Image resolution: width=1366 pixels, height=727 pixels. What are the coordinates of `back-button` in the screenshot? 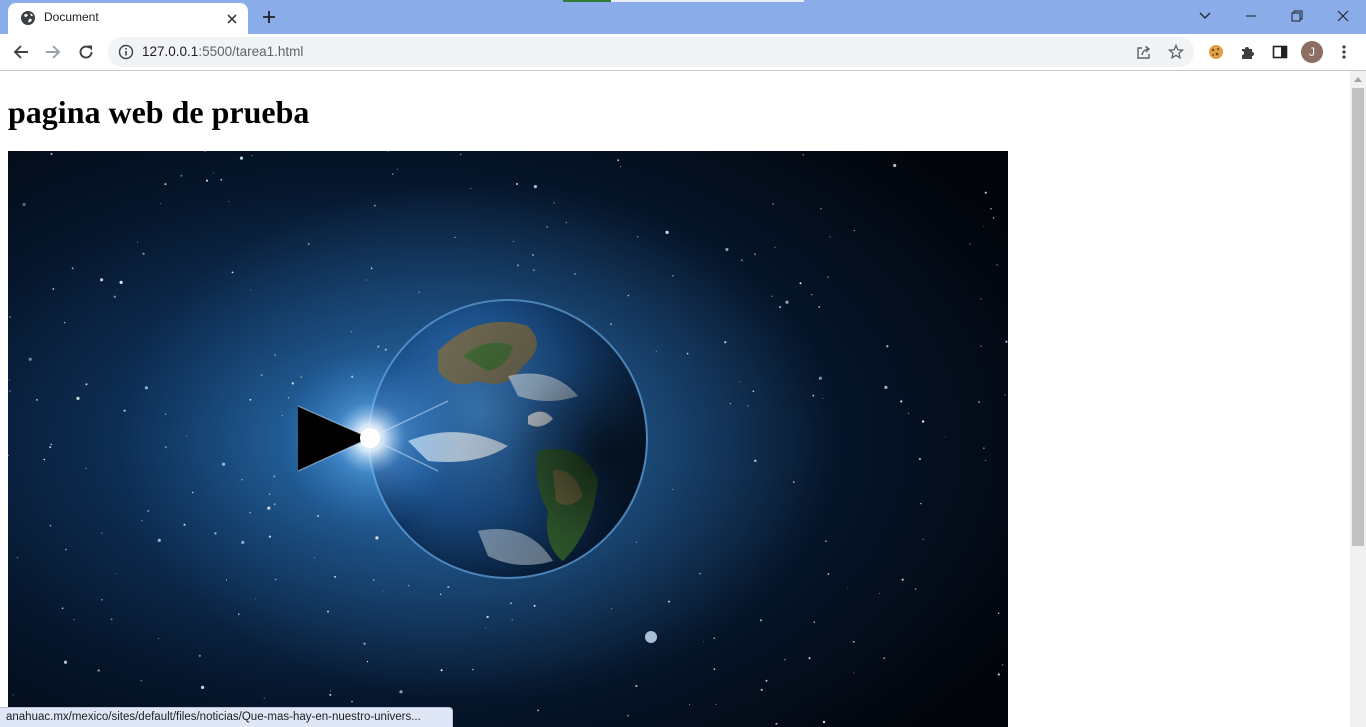 It's located at (21, 52).